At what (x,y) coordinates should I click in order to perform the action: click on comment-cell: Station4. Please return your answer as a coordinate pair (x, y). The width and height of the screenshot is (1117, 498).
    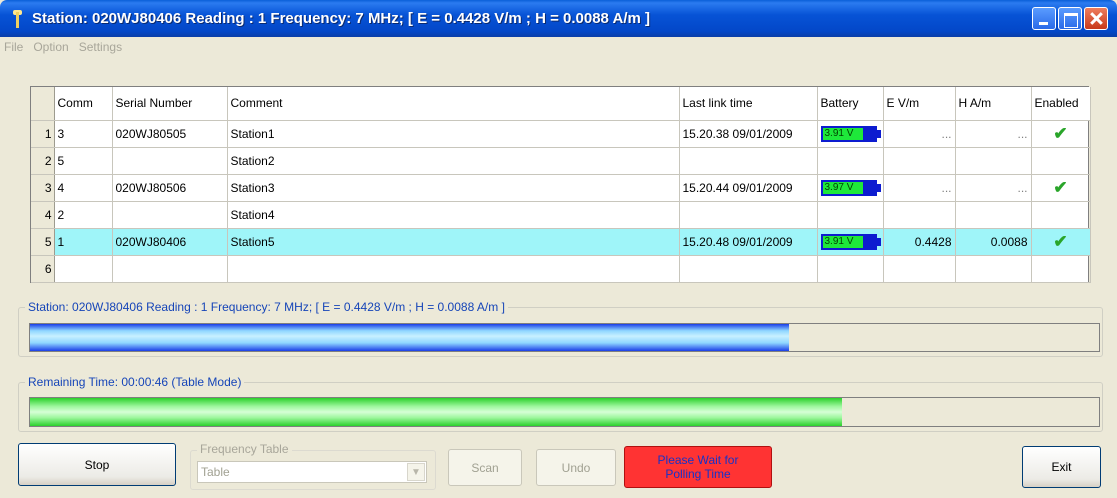
    Looking at the image, I should click on (453, 215).